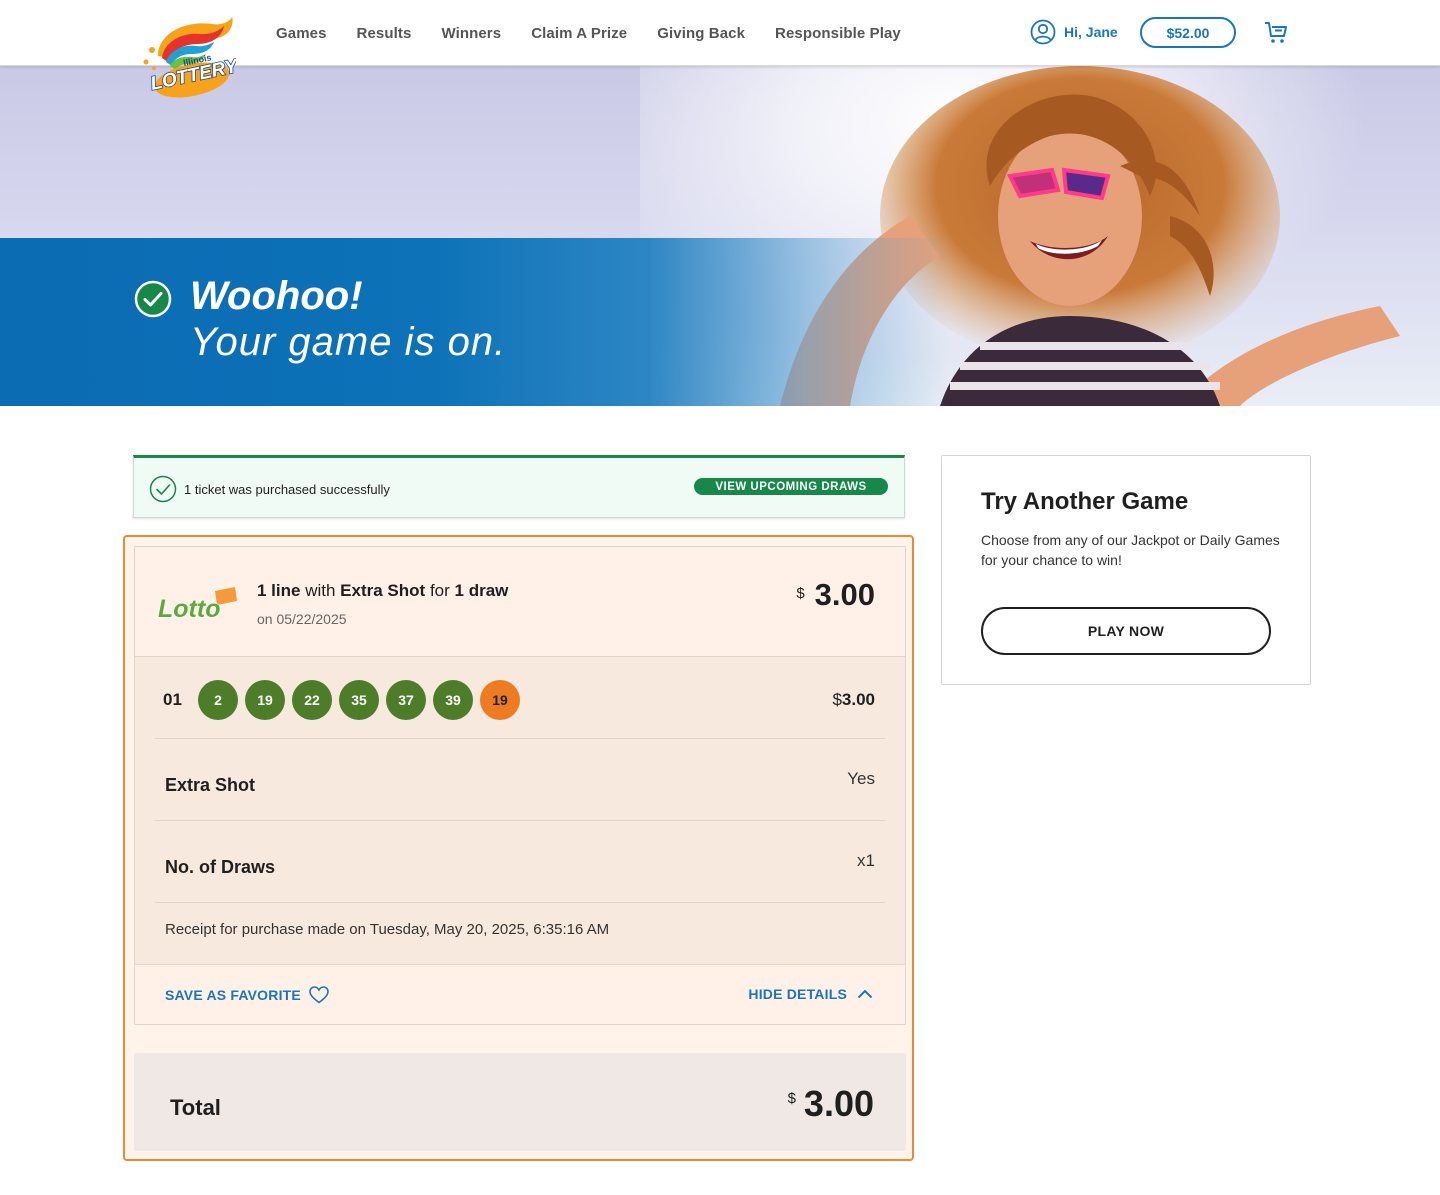 Image resolution: width=1440 pixels, height=1195 pixels. Describe the element at coordinates (1085, 501) in the screenshot. I see `try-another-game-title: Try Another Game` at that location.